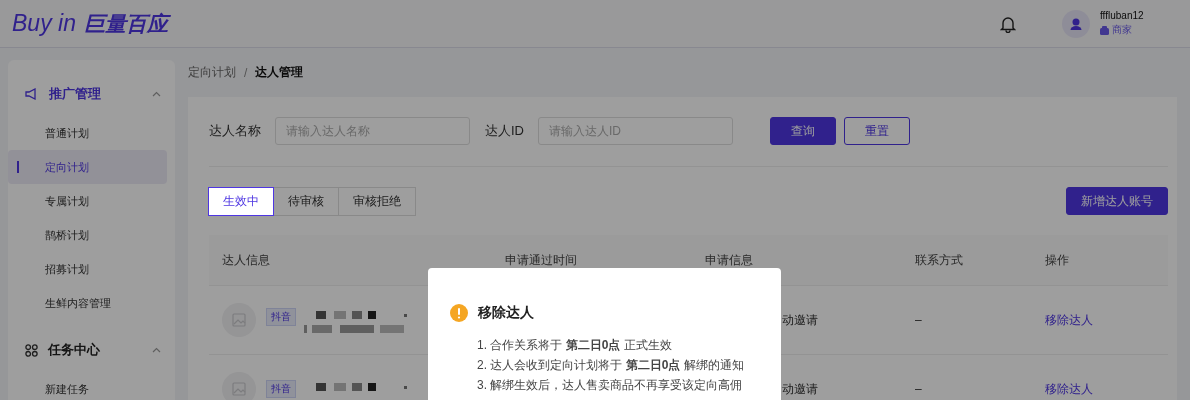 This screenshot has height=400, width=1190. Describe the element at coordinates (32, 94) in the screenshot. I see `megaphone-icon` at that location.